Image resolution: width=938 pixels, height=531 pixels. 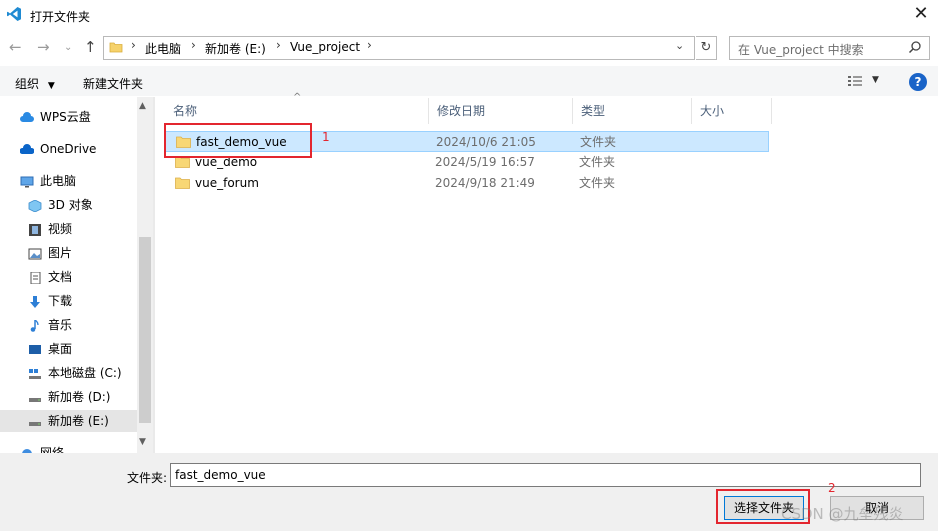 I want to click on forward-arrow-icon: →, so click(x=43, y=47).